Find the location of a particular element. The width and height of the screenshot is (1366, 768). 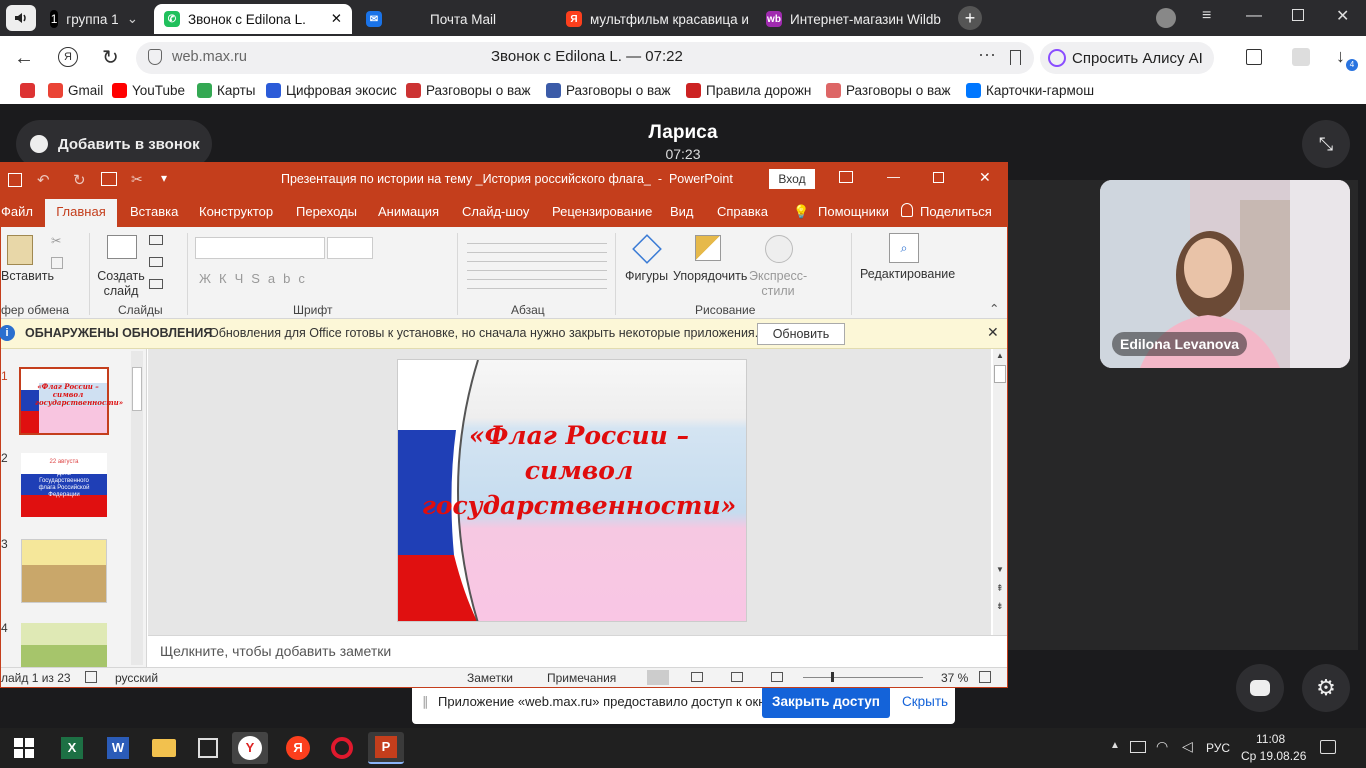

tab-design: Конструктор is located at coordinates (236, 211).